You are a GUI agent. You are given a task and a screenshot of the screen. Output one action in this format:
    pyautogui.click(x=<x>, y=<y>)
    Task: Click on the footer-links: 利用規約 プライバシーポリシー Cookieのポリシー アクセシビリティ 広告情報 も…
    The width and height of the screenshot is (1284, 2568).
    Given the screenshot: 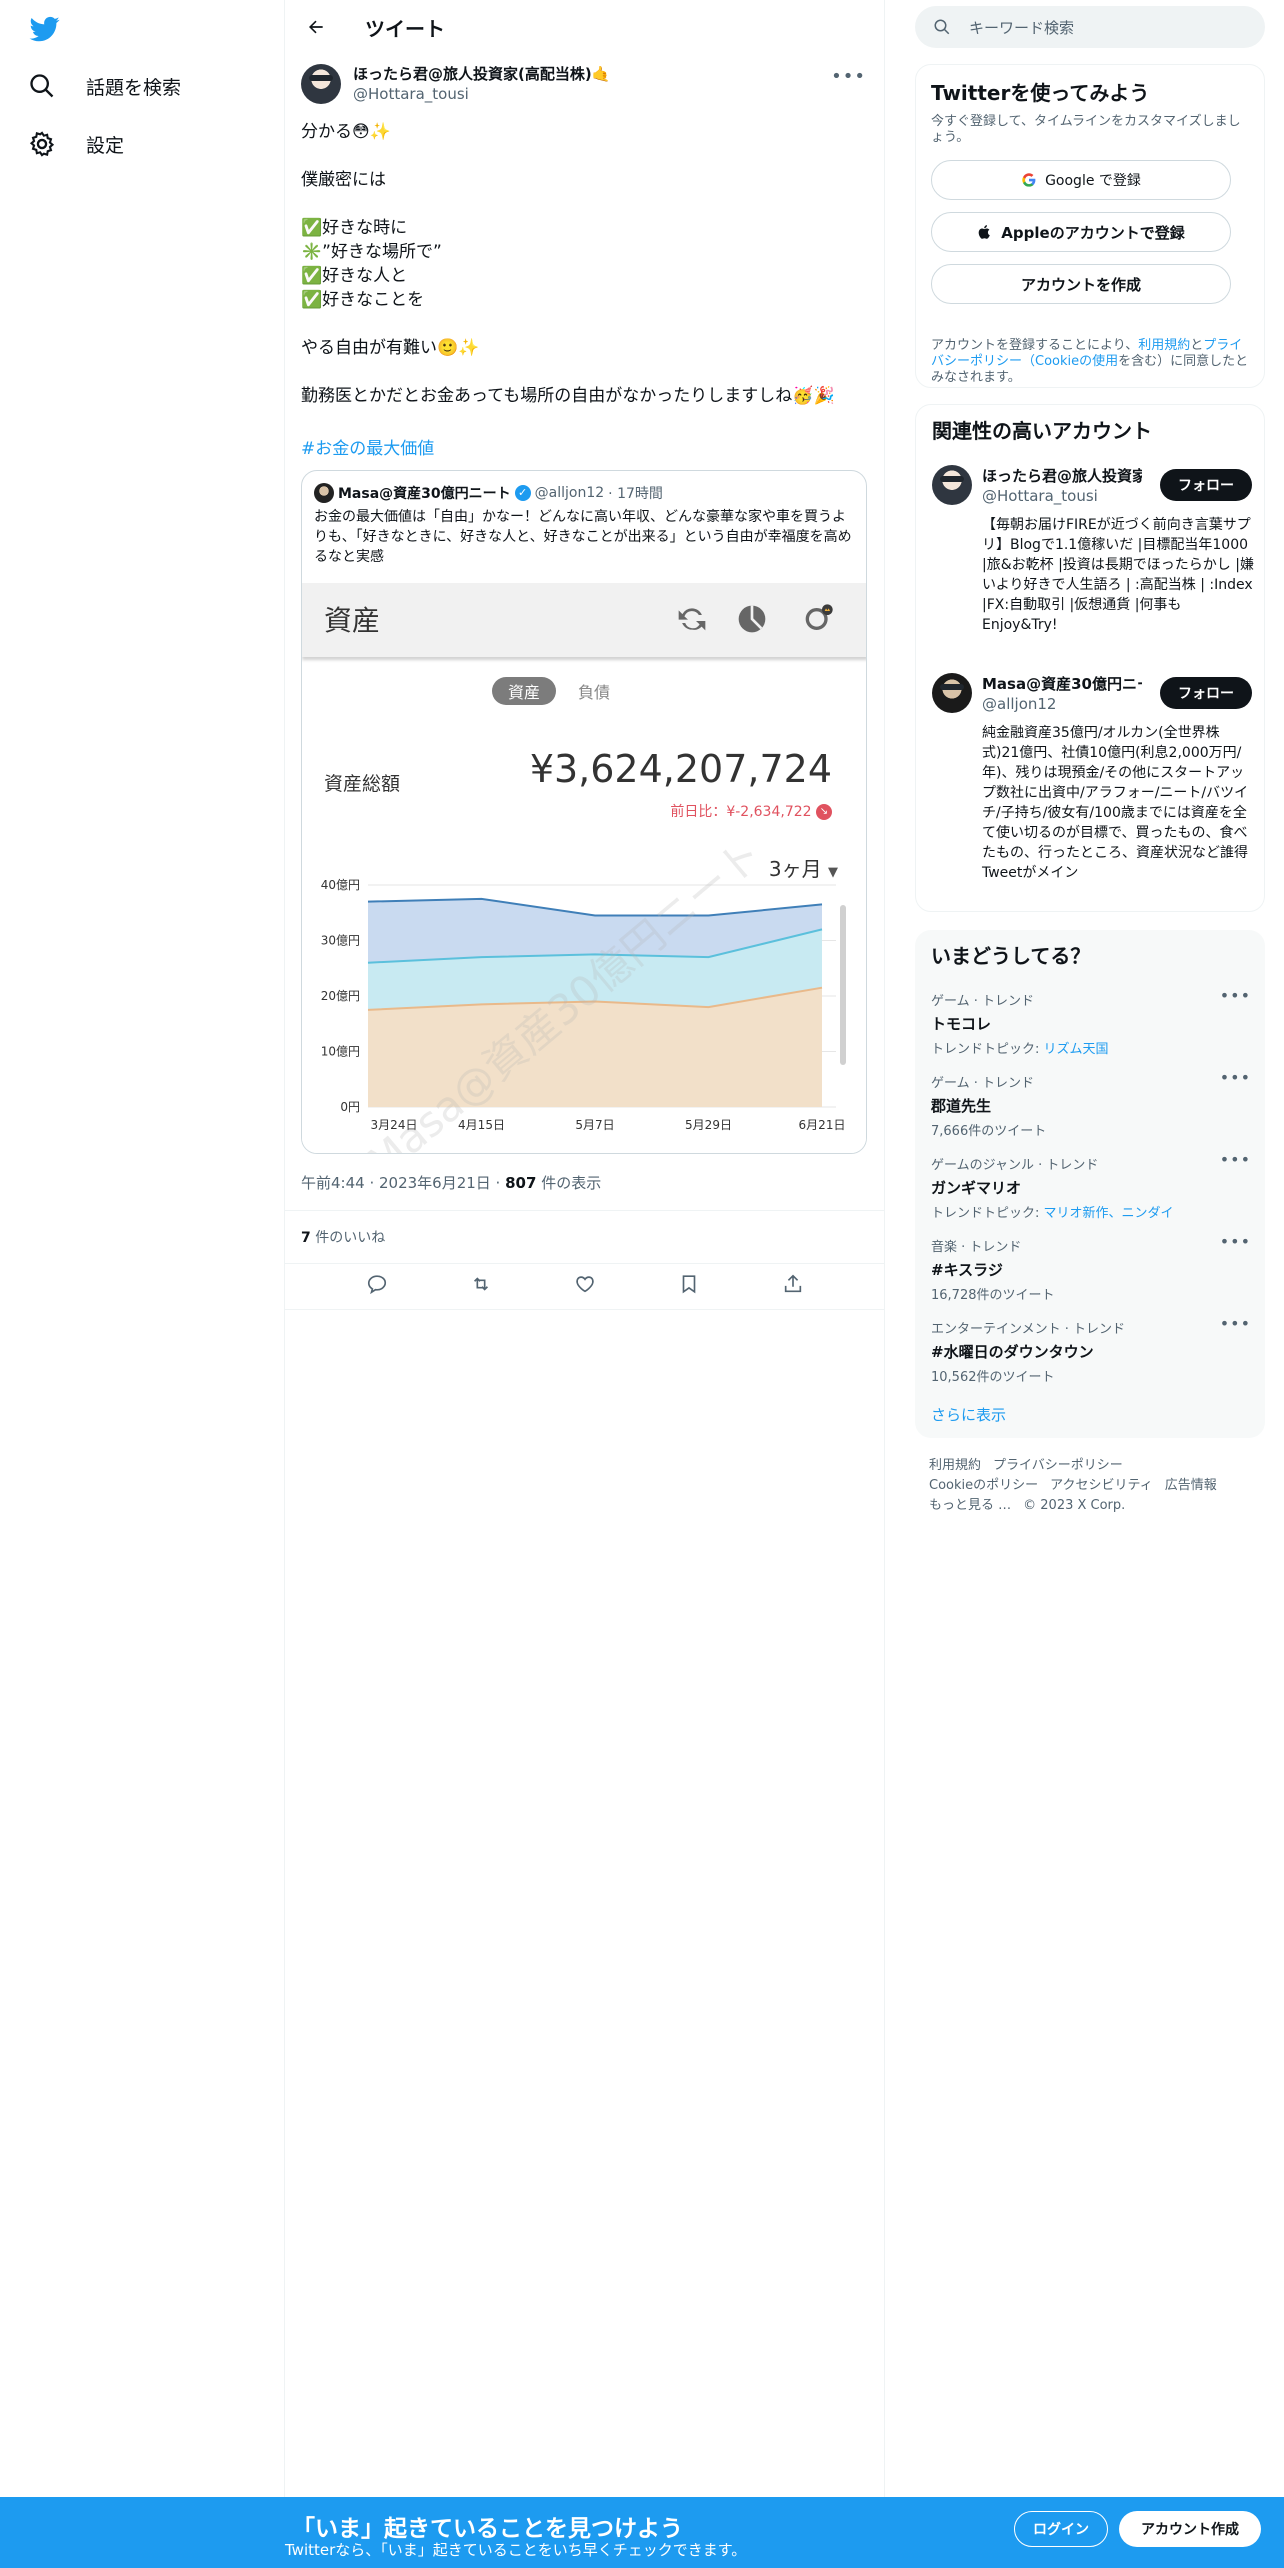 What is the action you would take?
    pyautogui.click(x=1094, y=1486)
    